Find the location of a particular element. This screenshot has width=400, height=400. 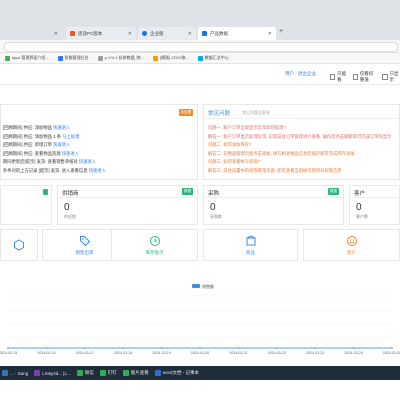

kpi-value: 0 is located at coordinates (67, 207).